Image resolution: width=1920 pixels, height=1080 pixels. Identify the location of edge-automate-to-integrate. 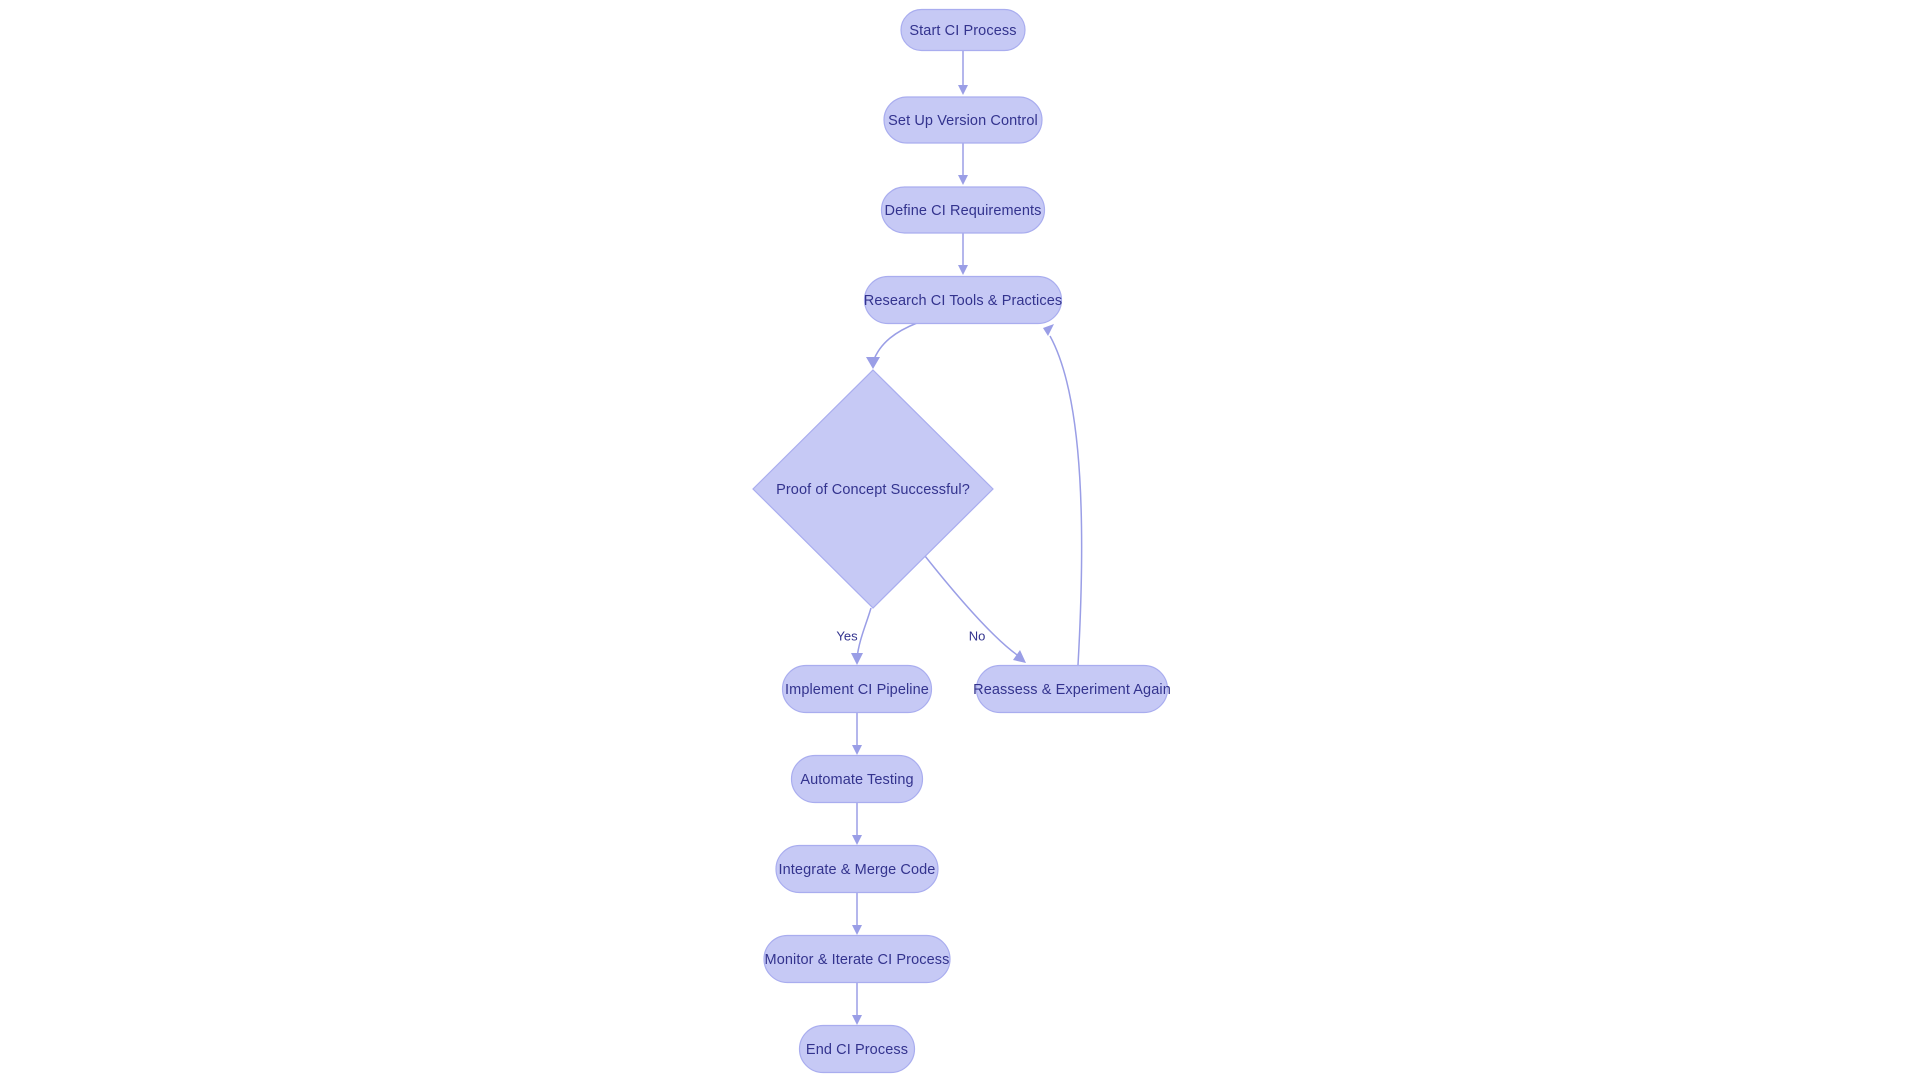
(857, 823).